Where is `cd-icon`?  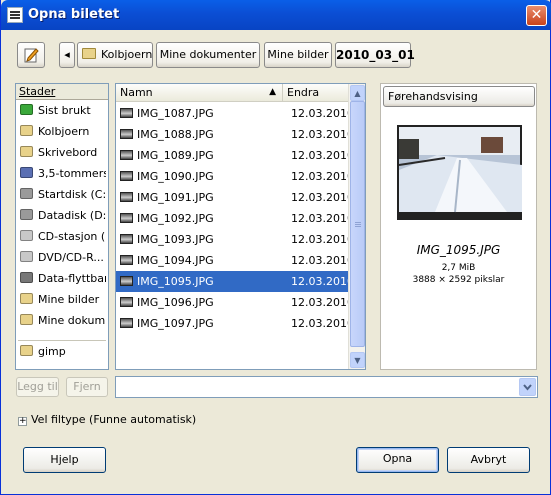
cd-icon is located at coordinates (26, 235).